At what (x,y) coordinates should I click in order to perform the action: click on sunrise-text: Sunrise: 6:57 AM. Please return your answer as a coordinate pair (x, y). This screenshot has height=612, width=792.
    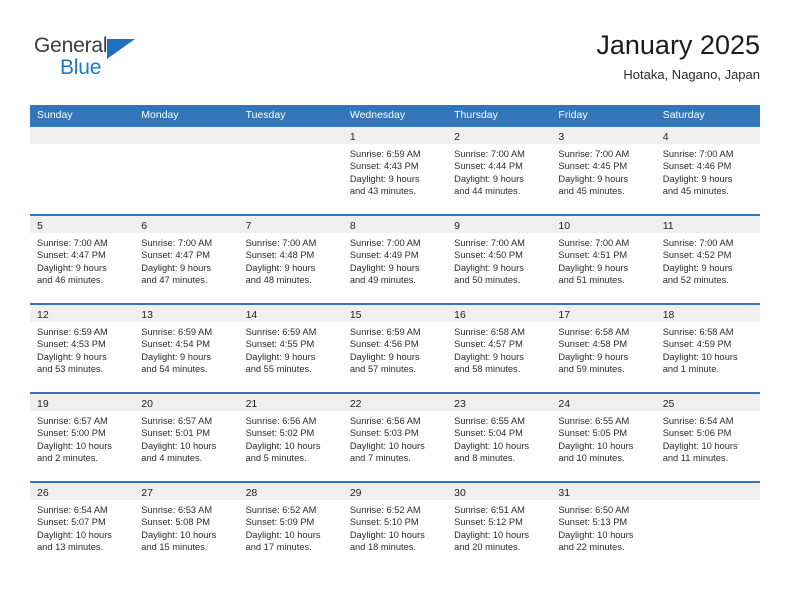
    Looking at the image, I should click on (177, 421).